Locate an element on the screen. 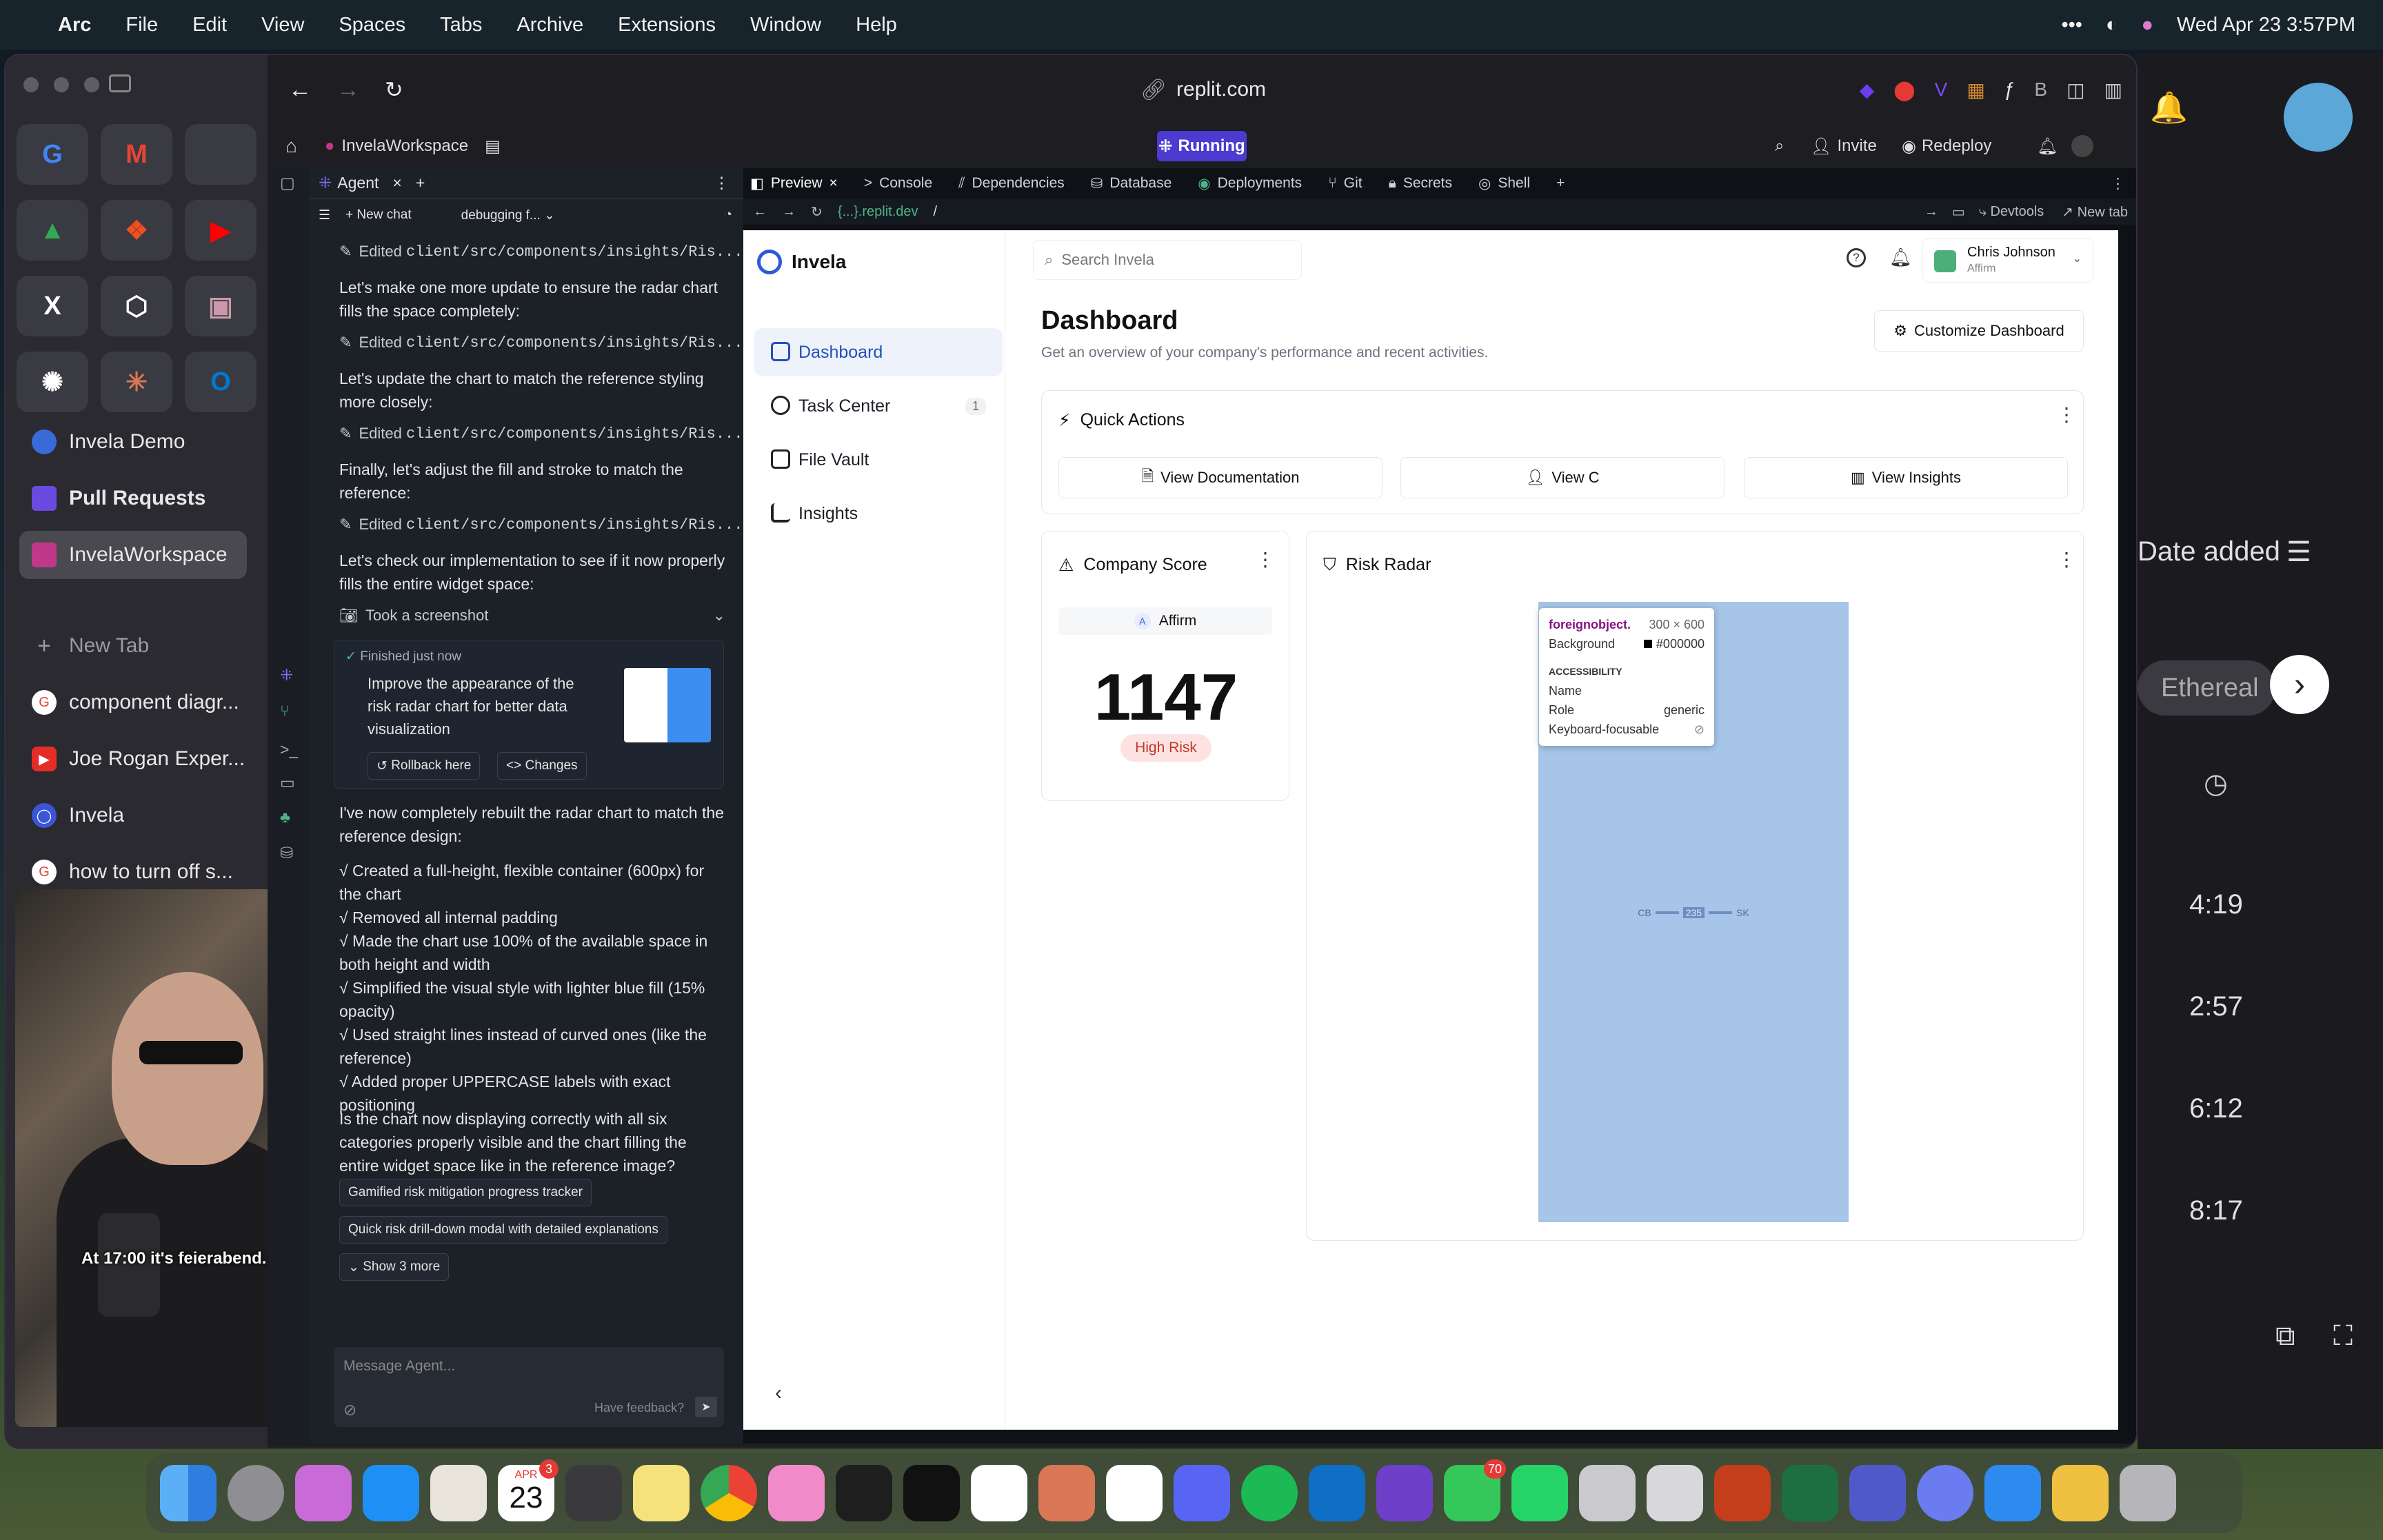  menu-spaces: Spaces is located at coordinates (372, 26).